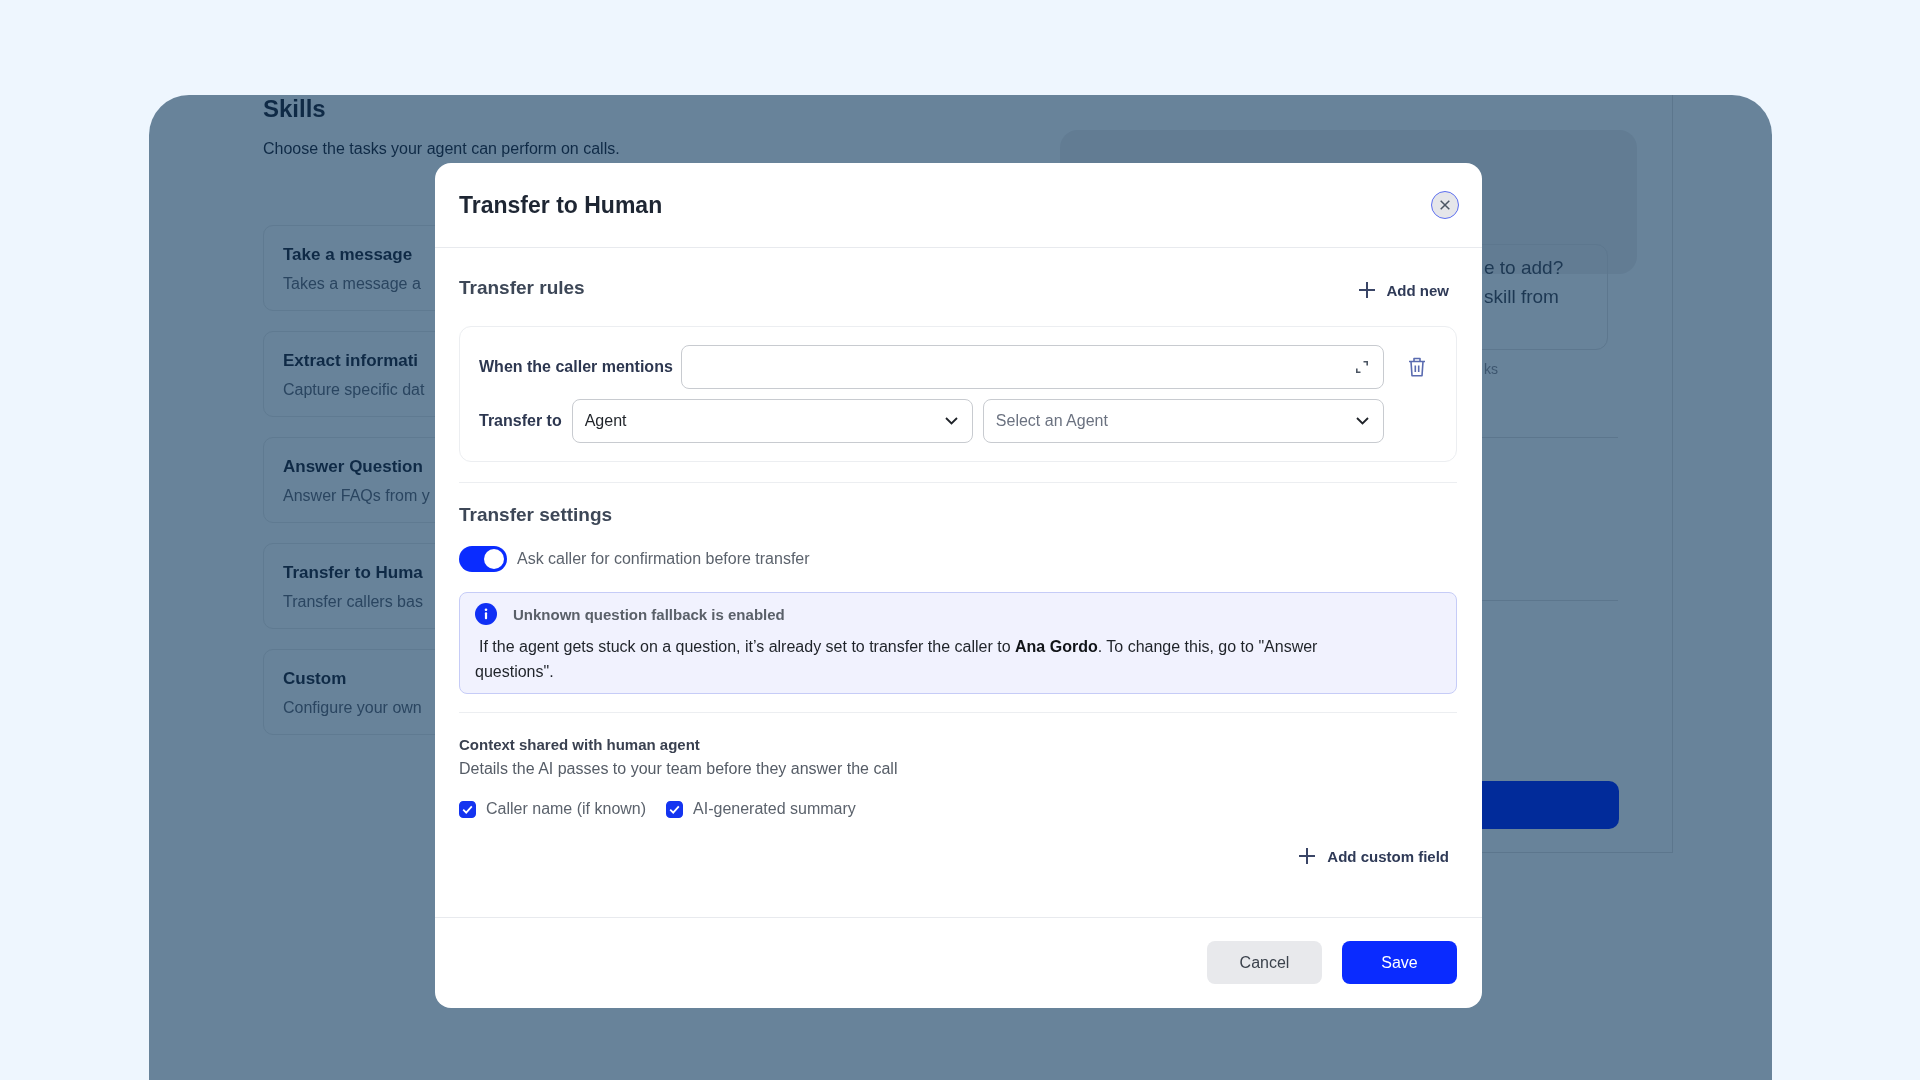 Image resolution: width=1920 pixels, height=1080 pixels. What do you see at coordinates (566, 809) in the screenshot?
I see `checkbox-label: Caller name (if known)` at bounding box center [566, 809].